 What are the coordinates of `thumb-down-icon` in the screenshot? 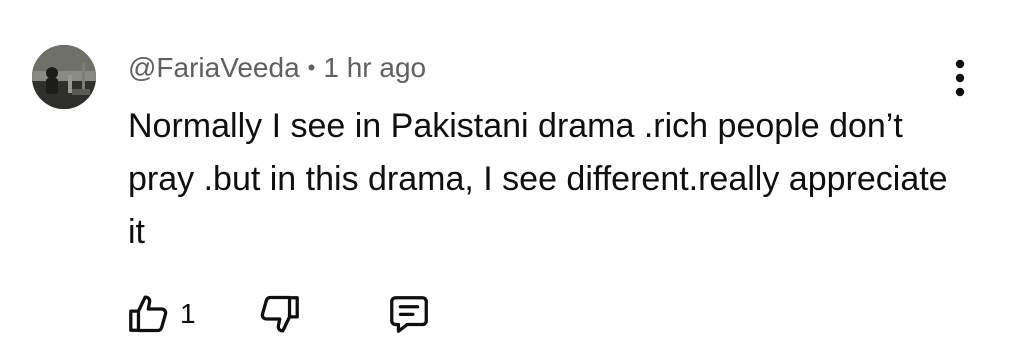 It's located at (279, 314).